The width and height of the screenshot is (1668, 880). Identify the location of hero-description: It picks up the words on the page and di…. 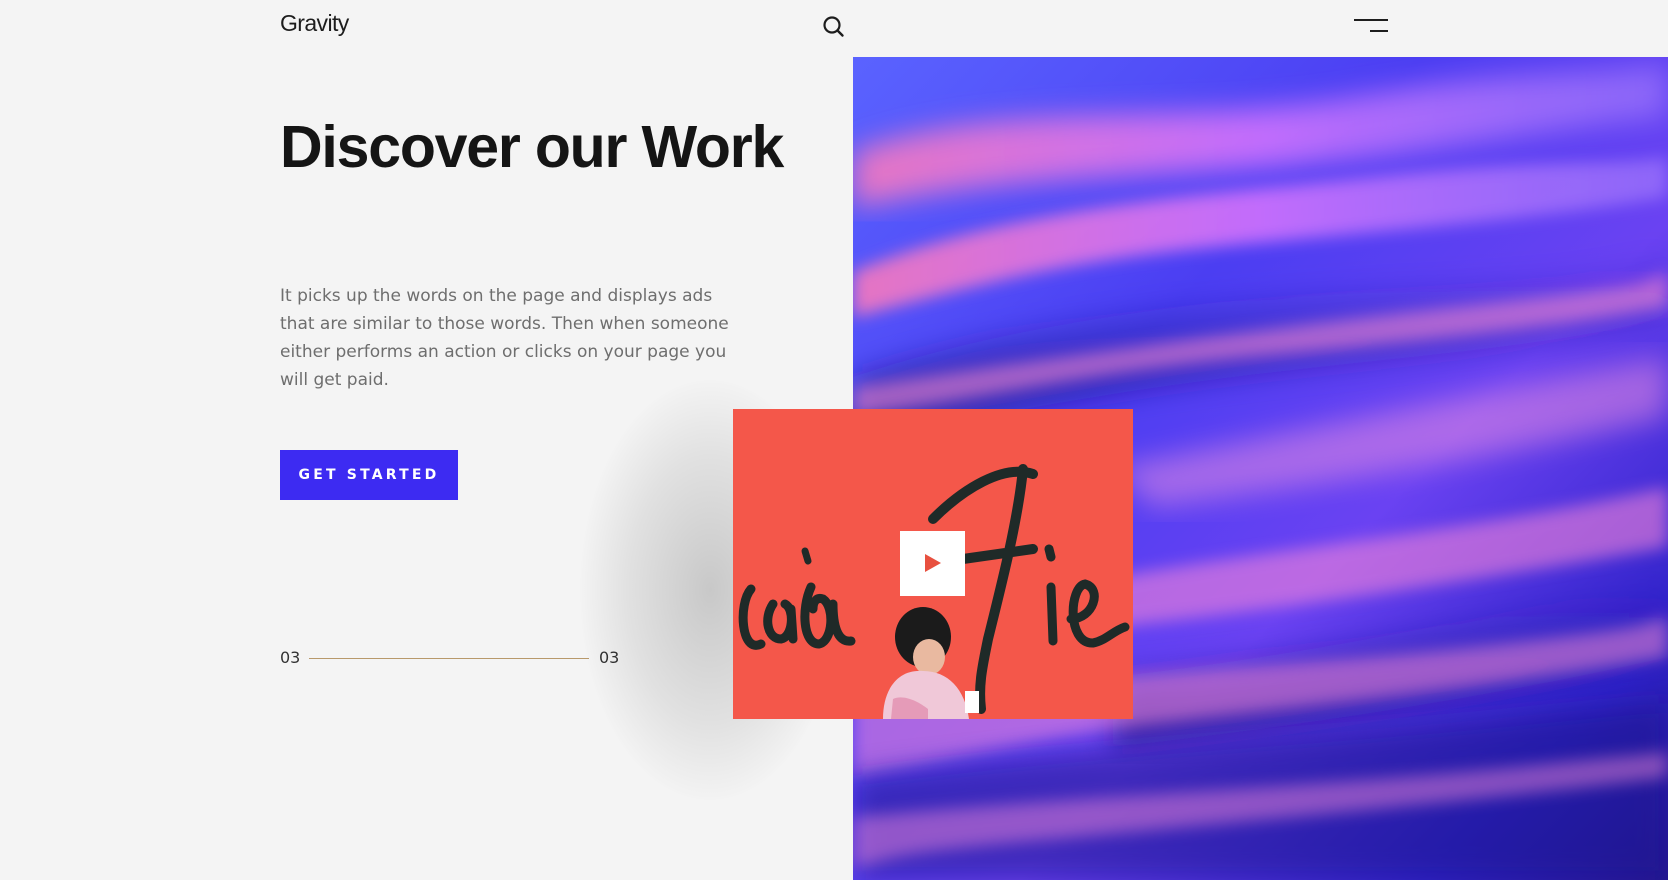
(504, 338).